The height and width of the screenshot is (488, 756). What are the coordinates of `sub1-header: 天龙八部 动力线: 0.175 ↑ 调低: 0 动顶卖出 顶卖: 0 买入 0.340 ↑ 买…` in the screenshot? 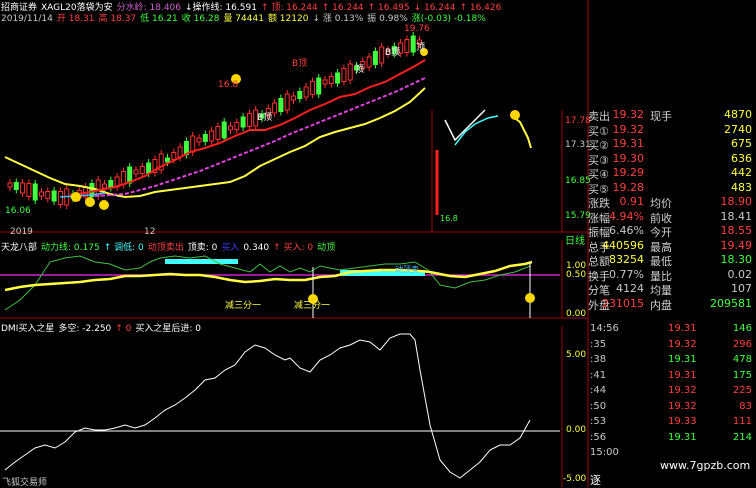 It's located at (172, 246).